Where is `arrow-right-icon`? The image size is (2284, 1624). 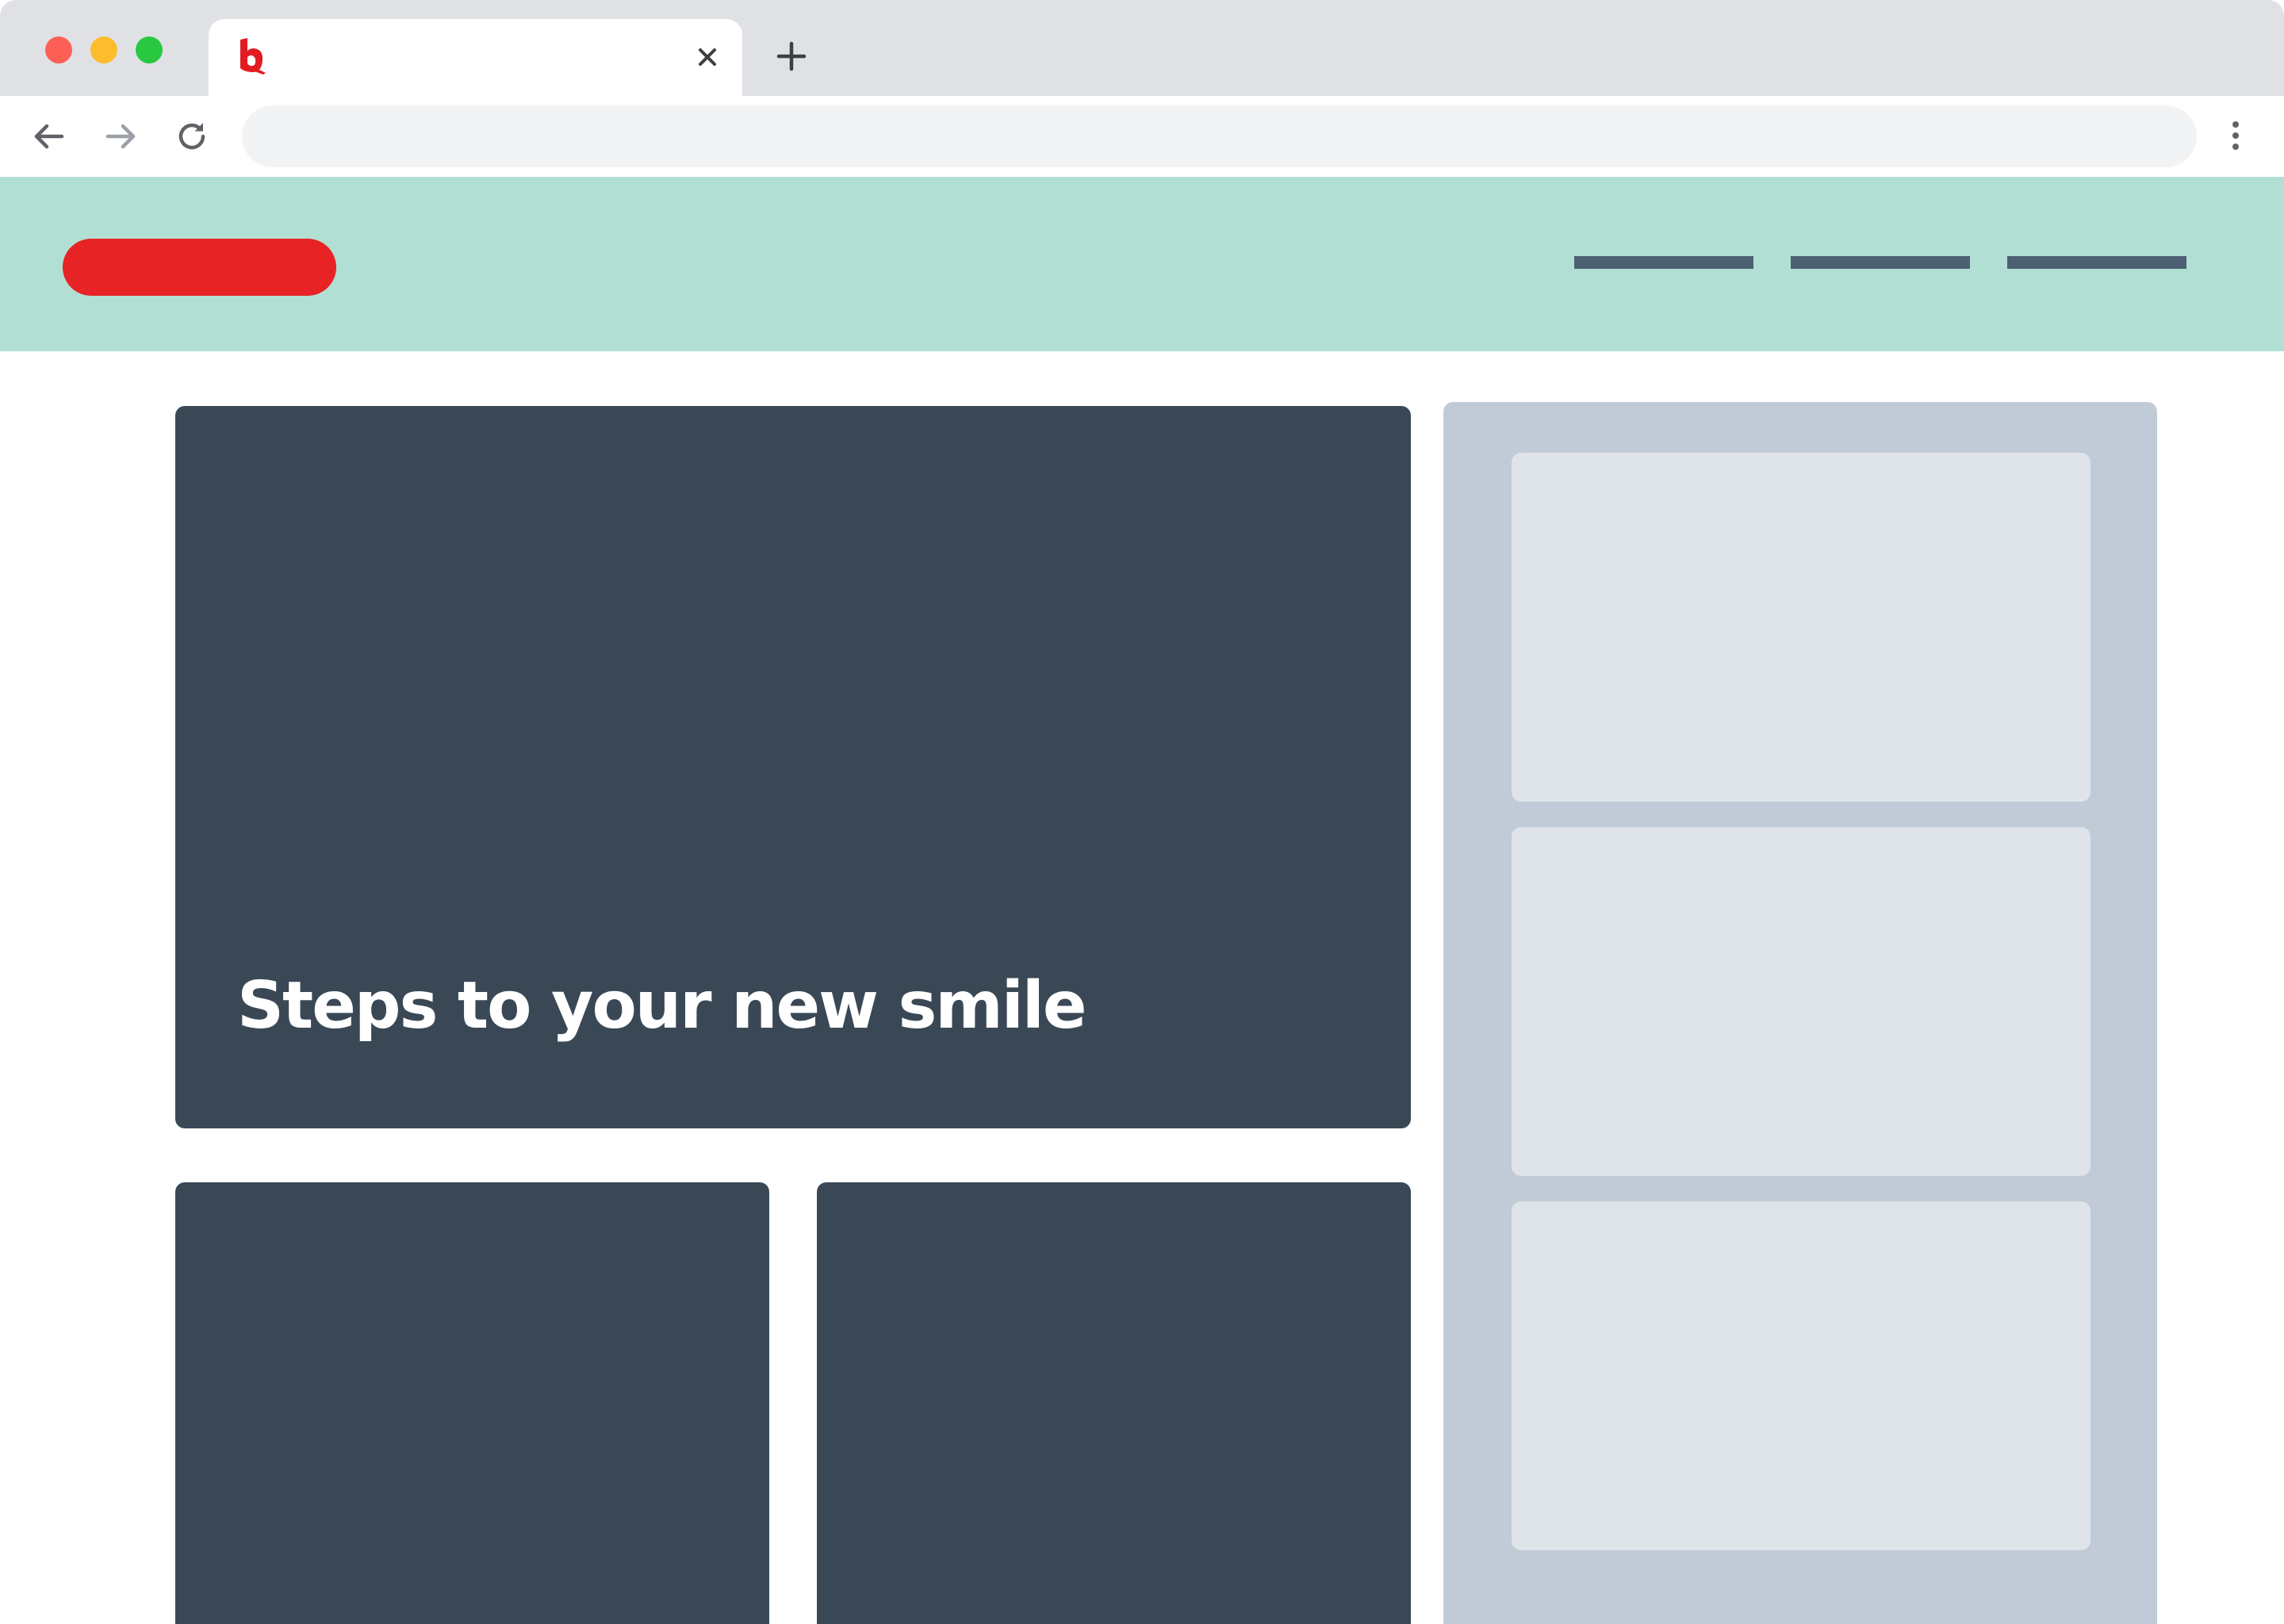 arrow-right-icon is located at coordinates (120, 136).